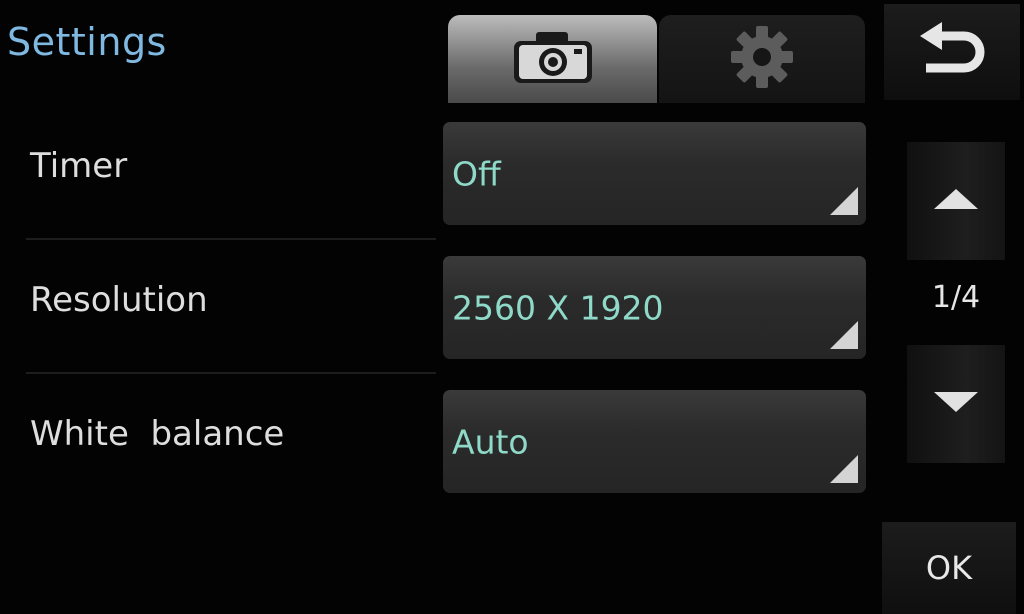 The width and height of the screenshot is (1024, 614). I want to click on setting-label-resolution: Resolution, so click(119, 300).